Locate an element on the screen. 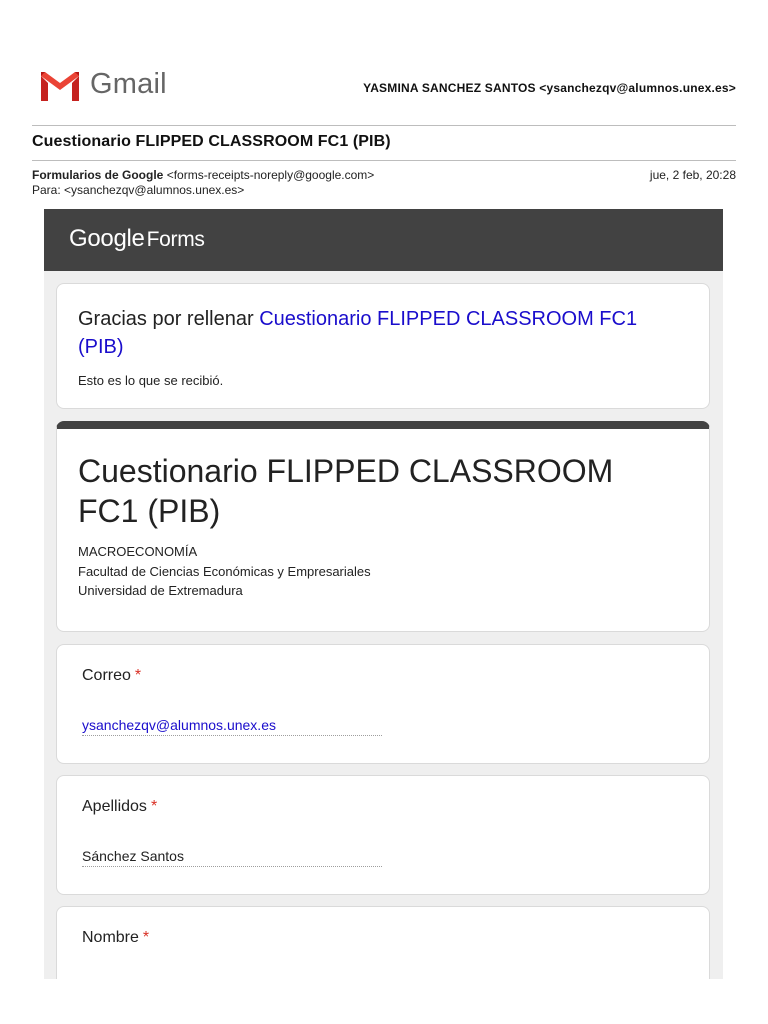 The width and height of the screenshot is (768, 1024). question-label: Nombre * is located at coordinates (115, 938).